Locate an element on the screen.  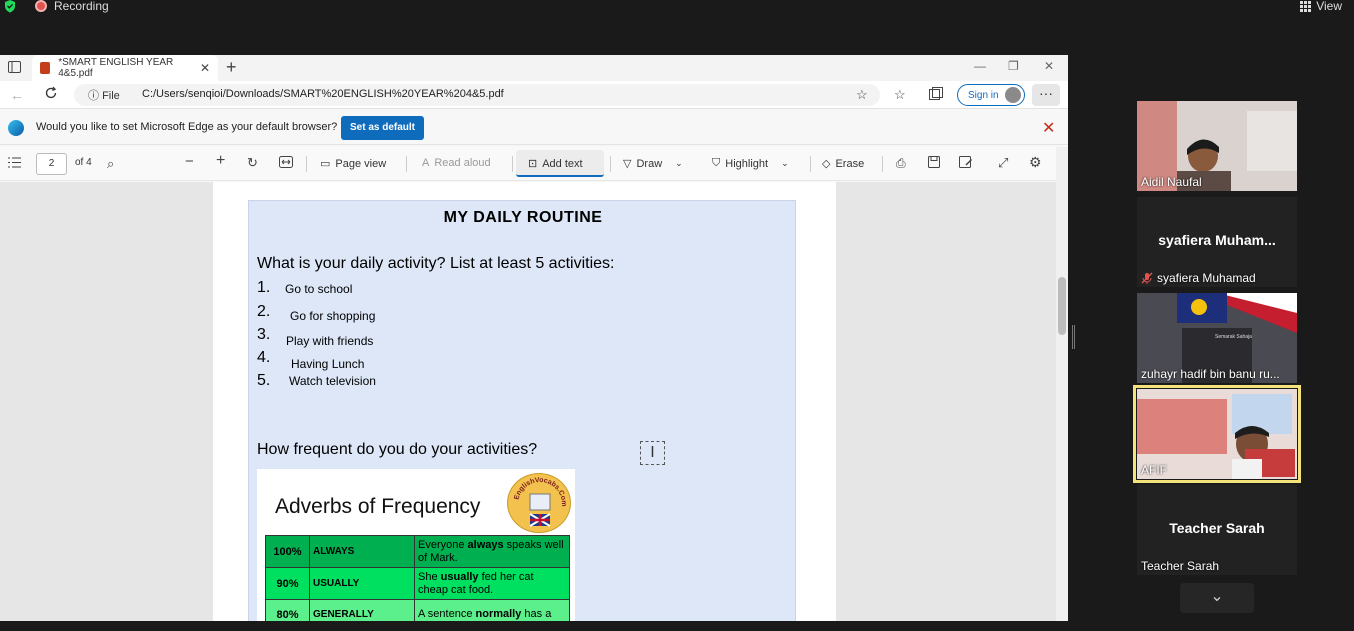
highlight-icon: ⛉ is located at coordinates (716, 163).